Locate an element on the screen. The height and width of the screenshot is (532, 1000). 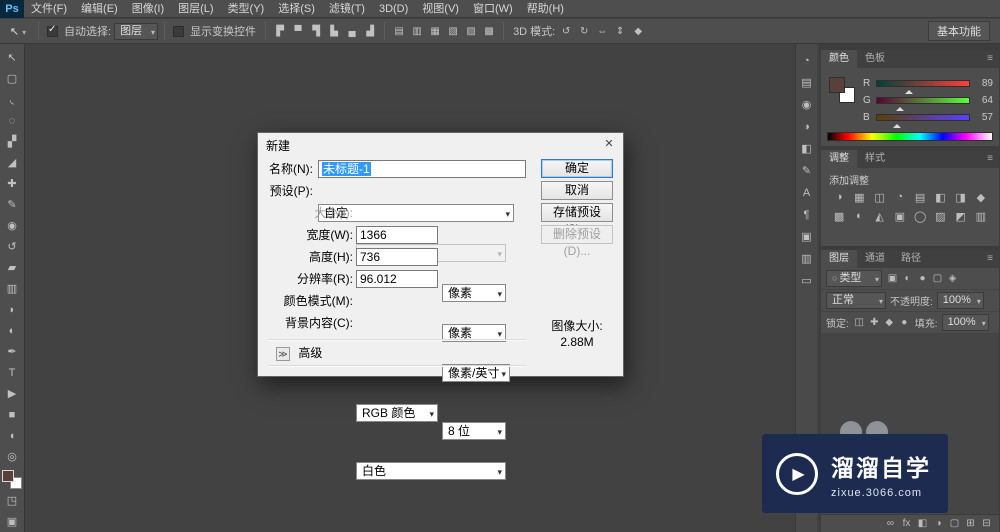
distribute-icon: ▨ is located at coordinates (471, 31).